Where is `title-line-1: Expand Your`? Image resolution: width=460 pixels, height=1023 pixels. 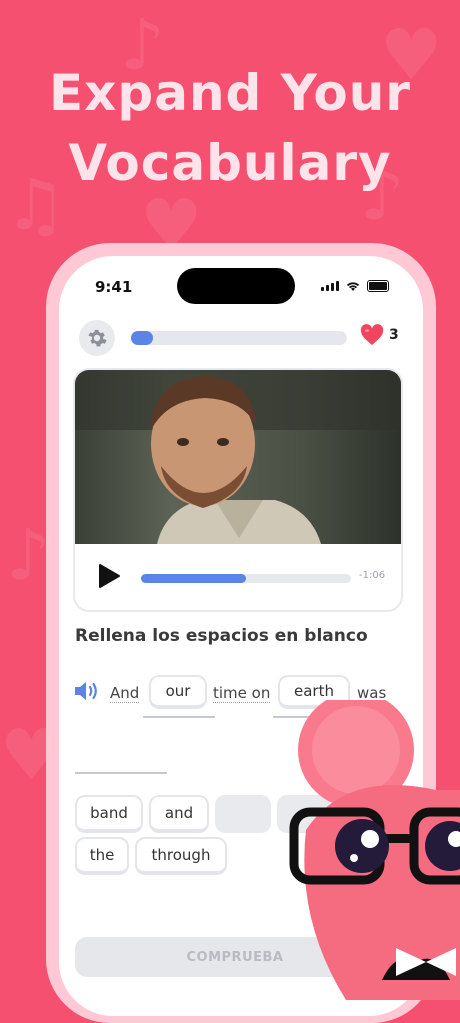 title-line-1: Expand Your is located at coordinates (230, 93).